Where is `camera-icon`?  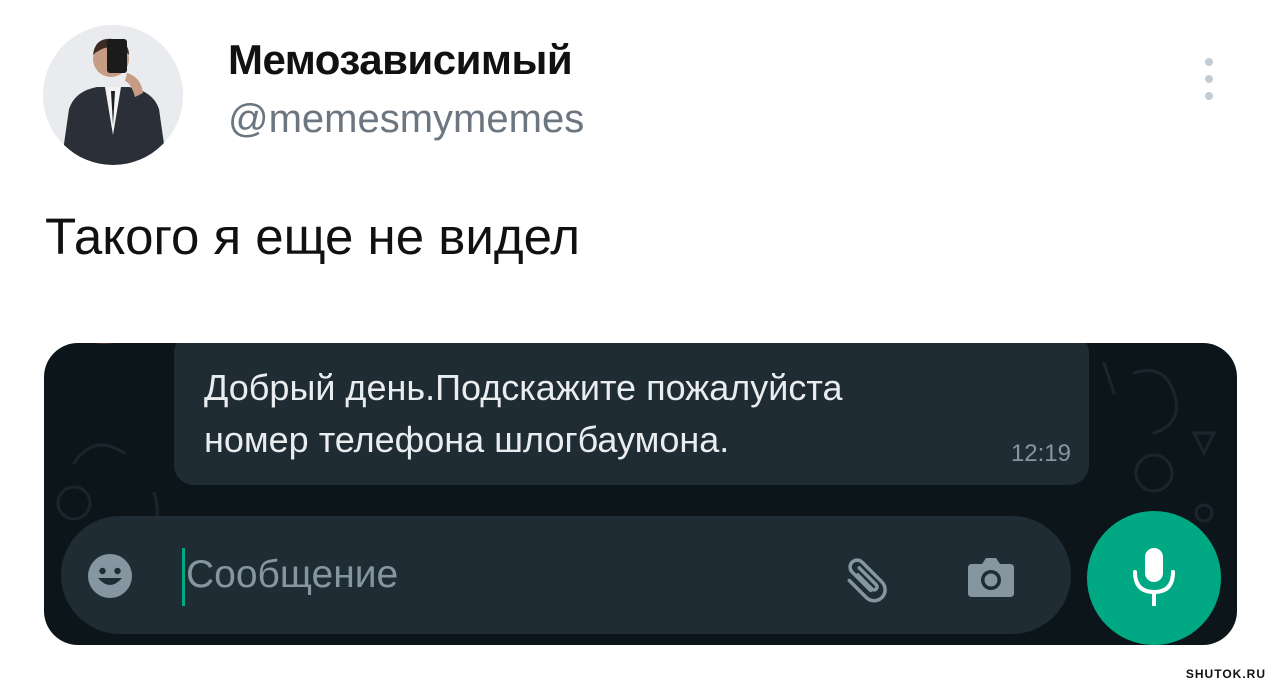
camera-icon is located at coordinates (991, 577).